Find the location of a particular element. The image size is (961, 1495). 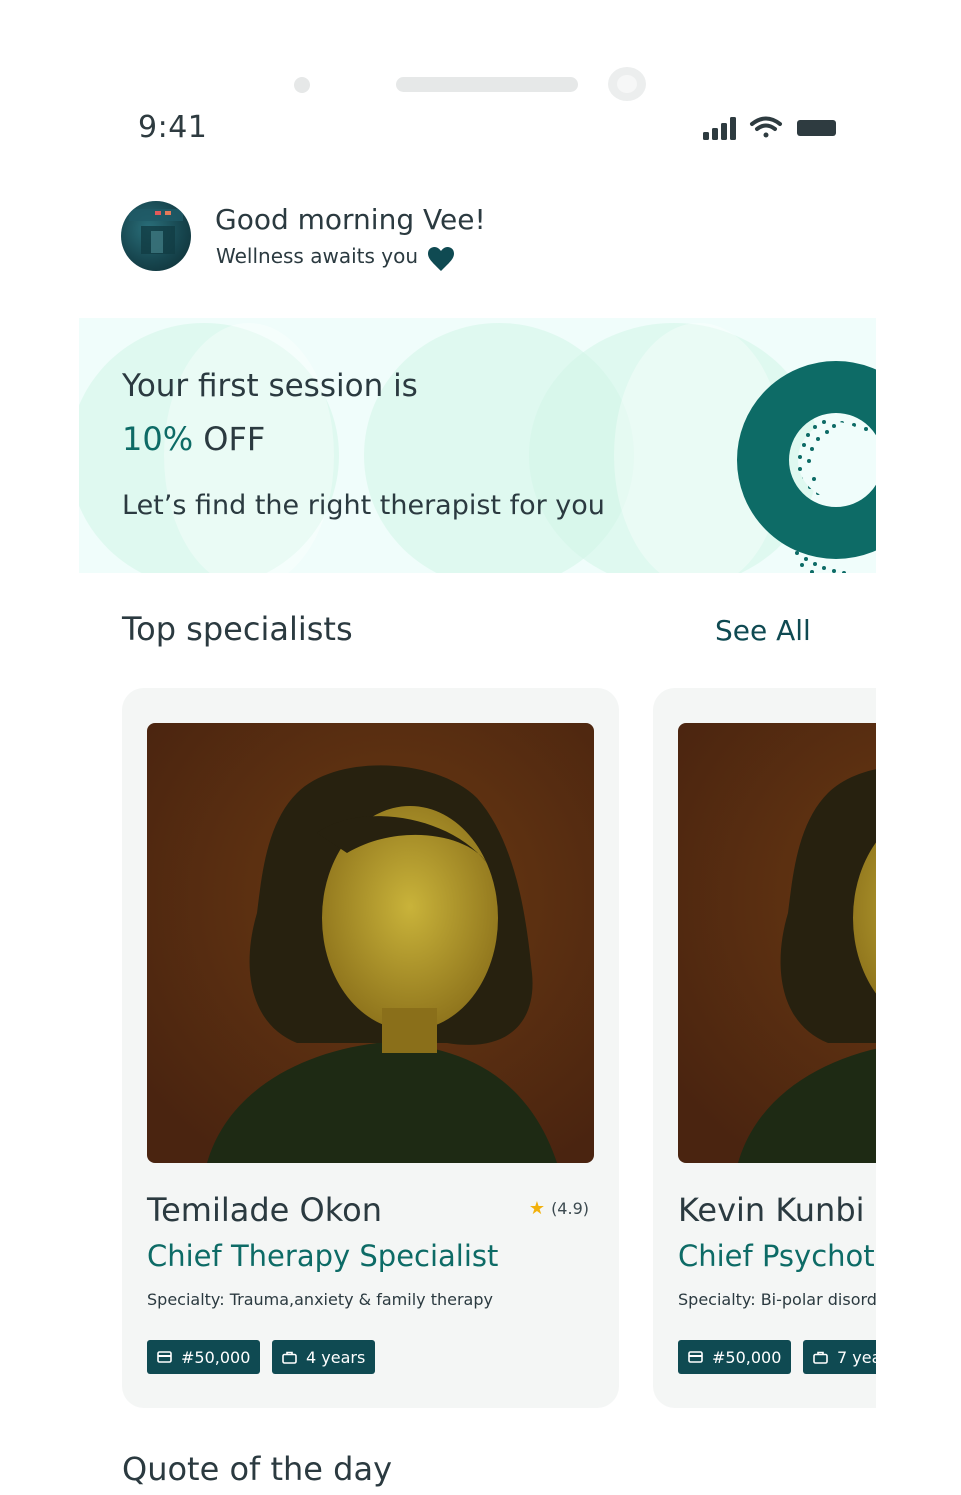

viewport-edge is located at coordinates (918, 897).